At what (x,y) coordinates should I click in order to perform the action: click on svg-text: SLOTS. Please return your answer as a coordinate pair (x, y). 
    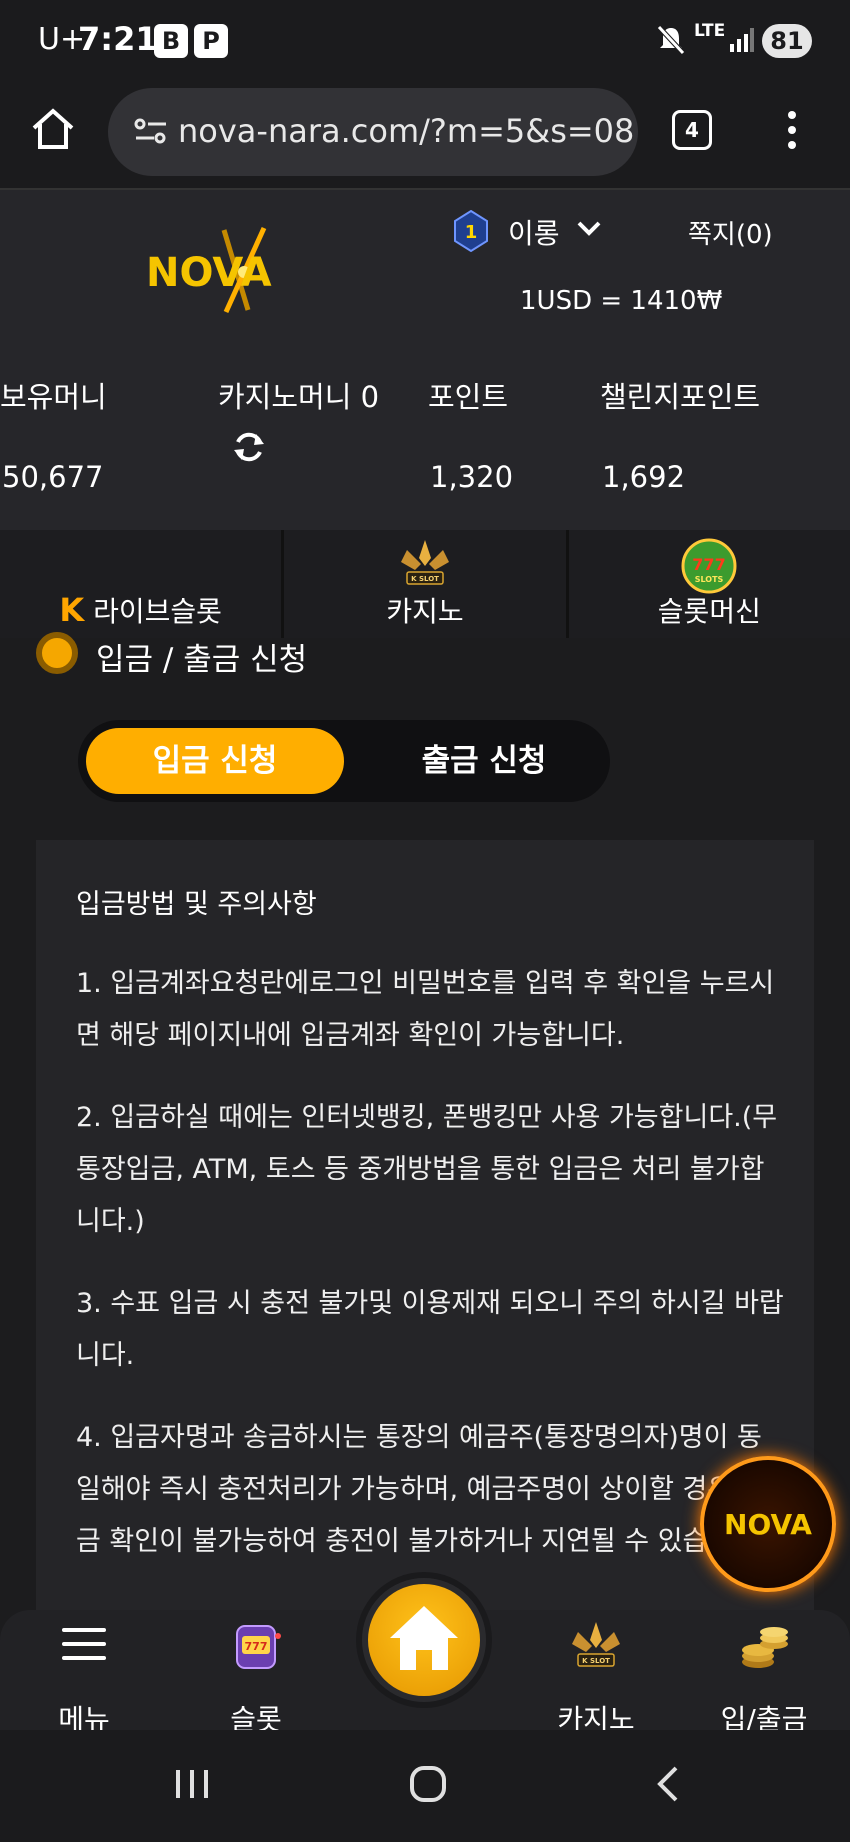
    Looking at the image, I should click on (709, 579).